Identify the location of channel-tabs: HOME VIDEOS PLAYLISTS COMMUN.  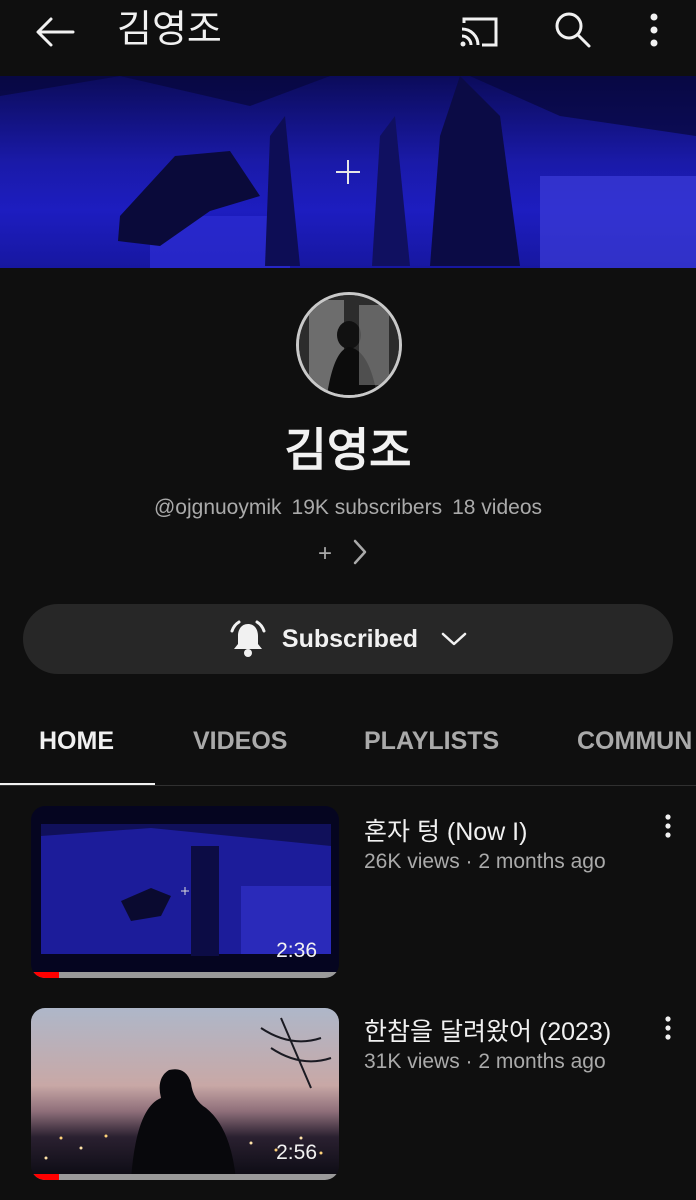
(348, 746).